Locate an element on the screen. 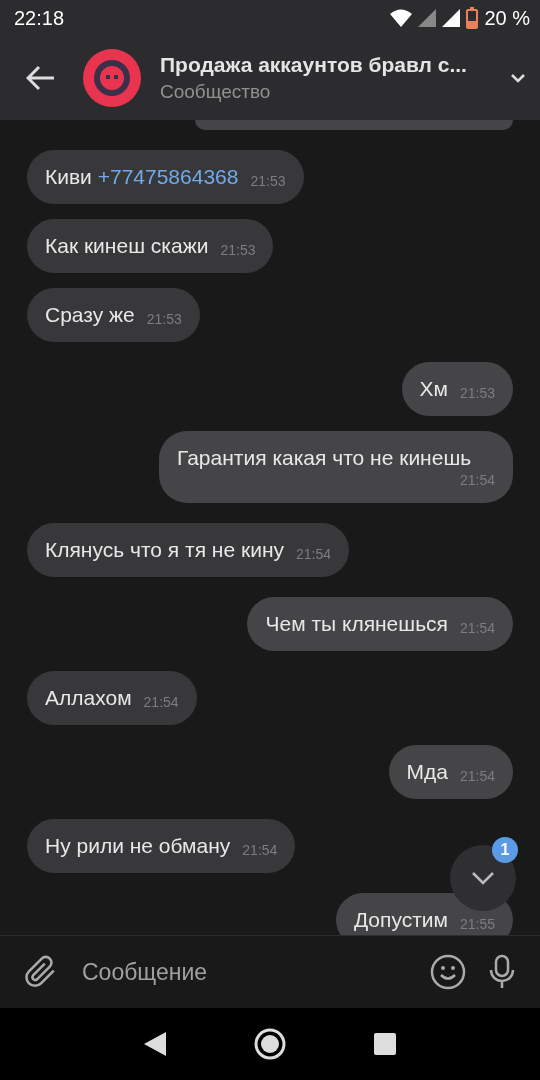 The width and height of the screenshot is (540, 1080). message-text: Гарантия какая что не кинешь is located at coordinates (324, 458).